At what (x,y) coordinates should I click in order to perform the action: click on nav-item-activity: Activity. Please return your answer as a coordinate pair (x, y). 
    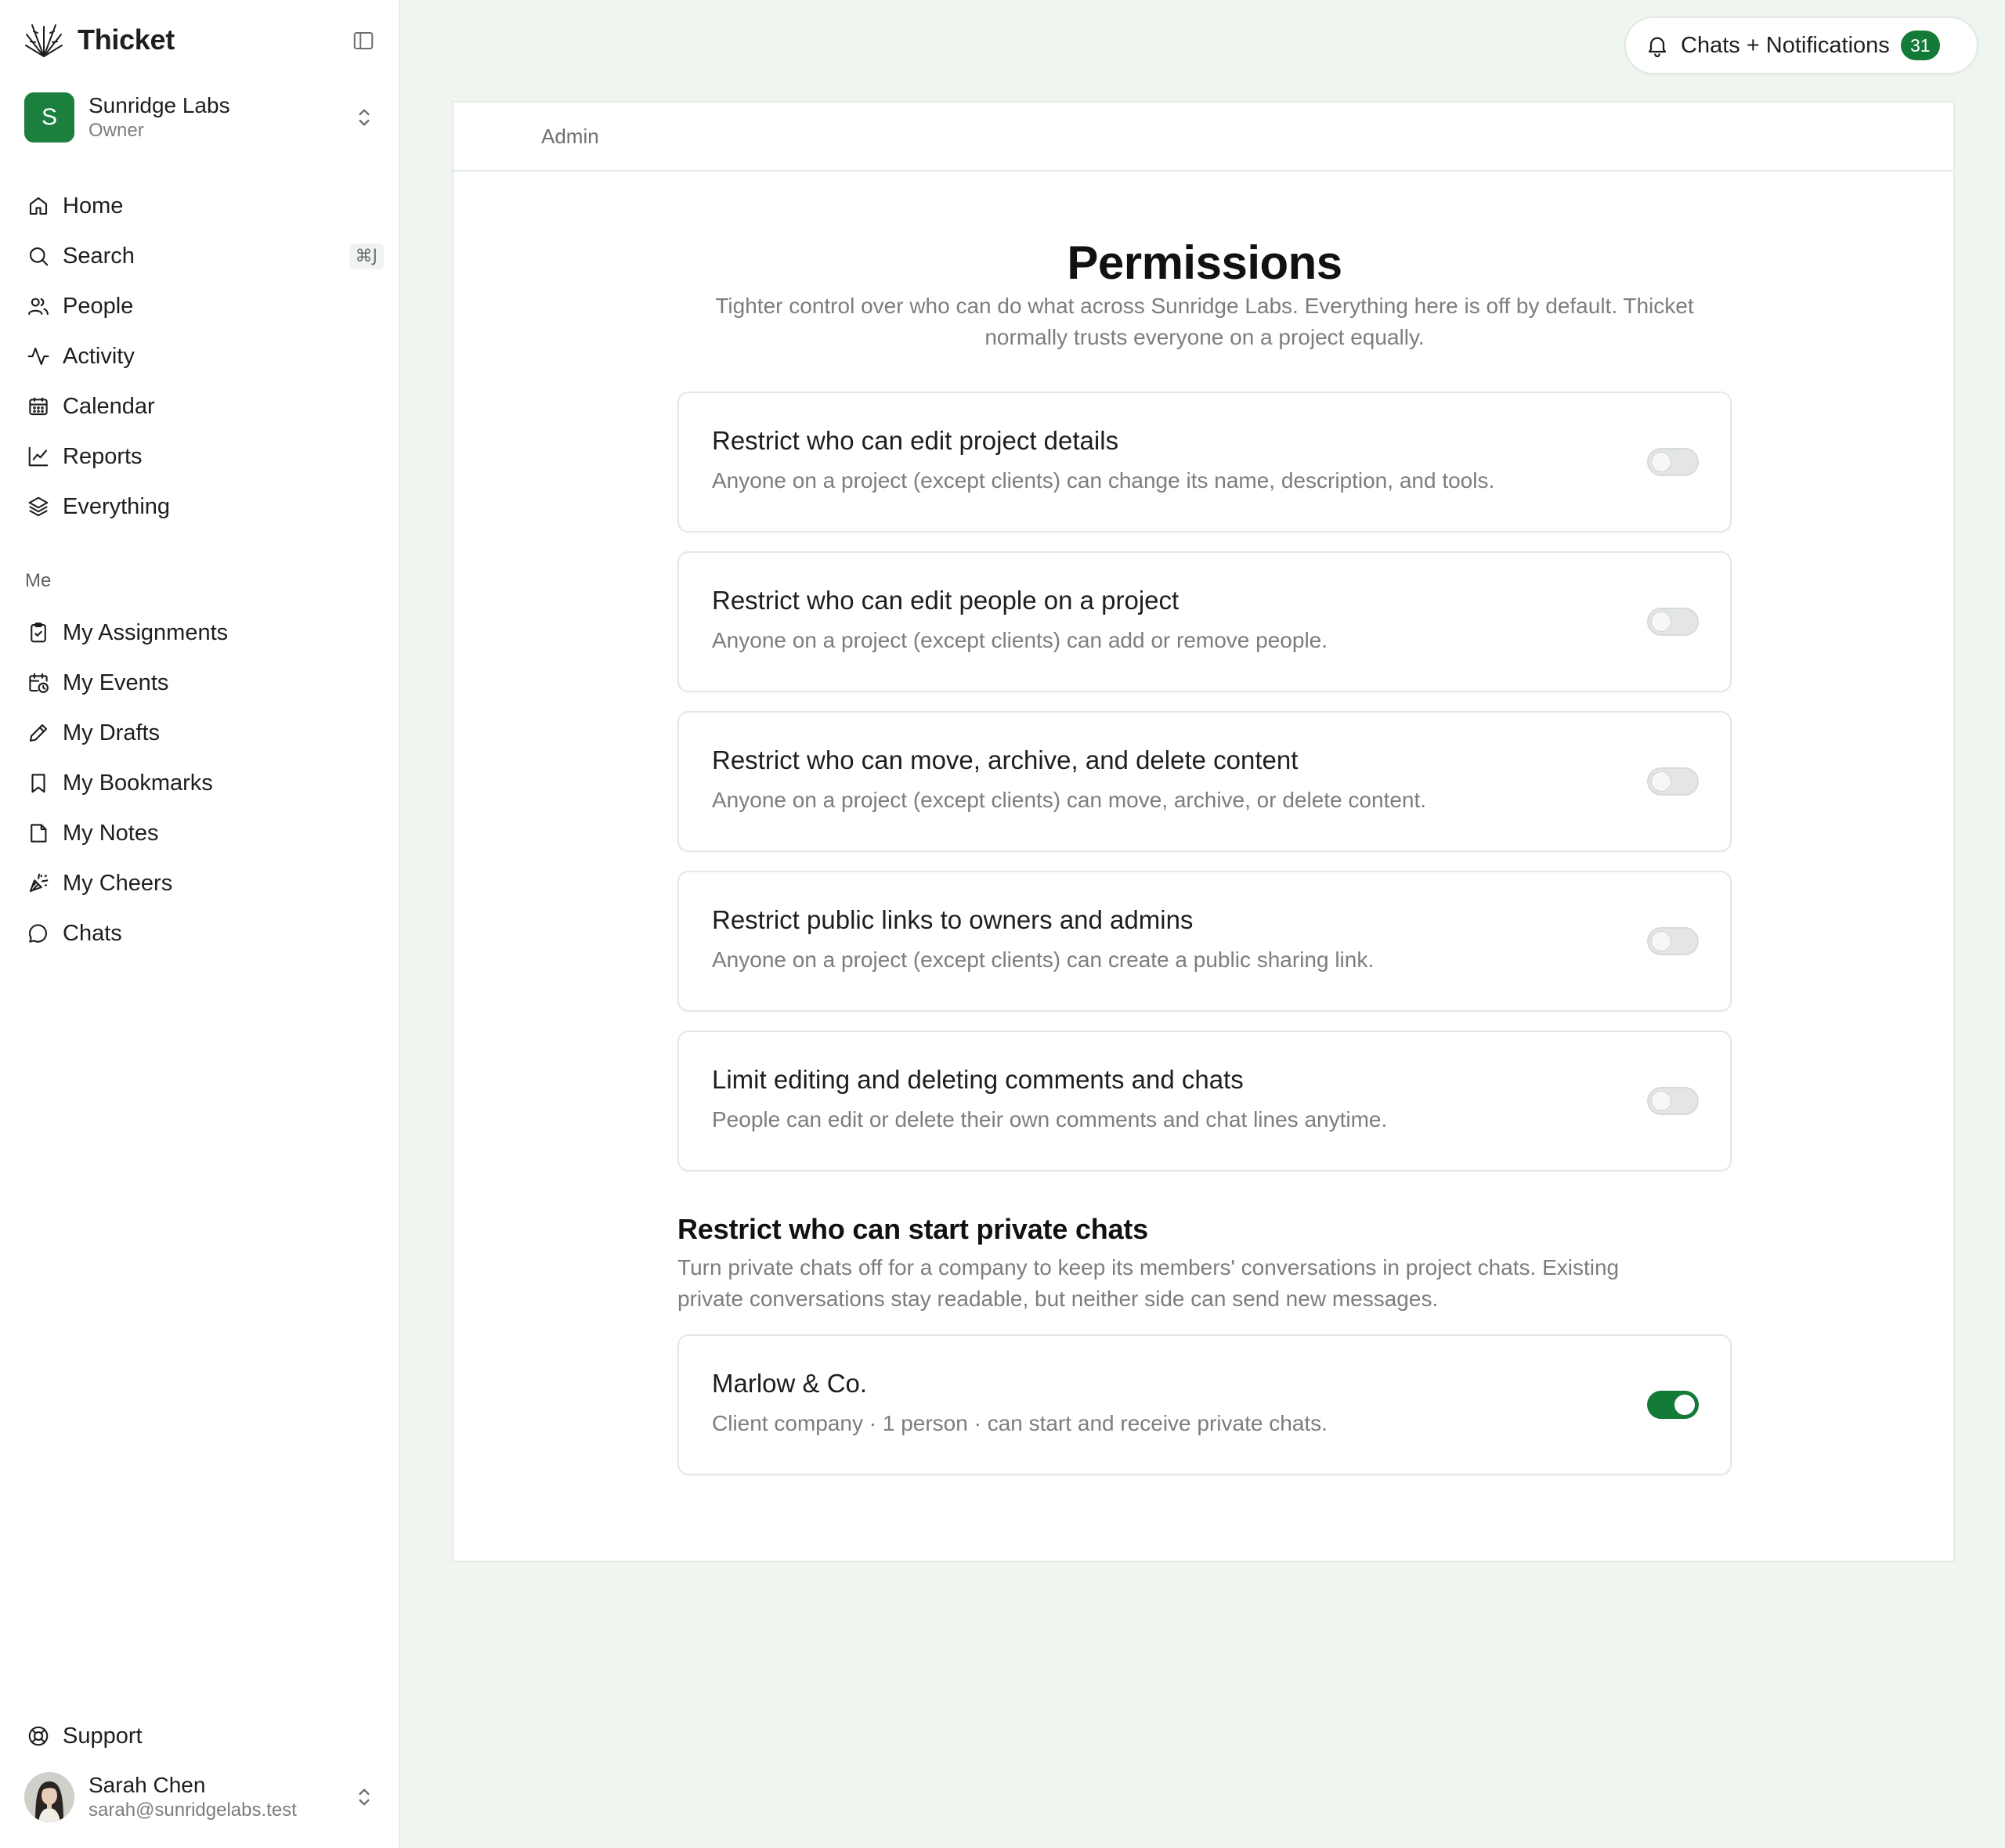
    Looking at the image, I should click on (200, 356).